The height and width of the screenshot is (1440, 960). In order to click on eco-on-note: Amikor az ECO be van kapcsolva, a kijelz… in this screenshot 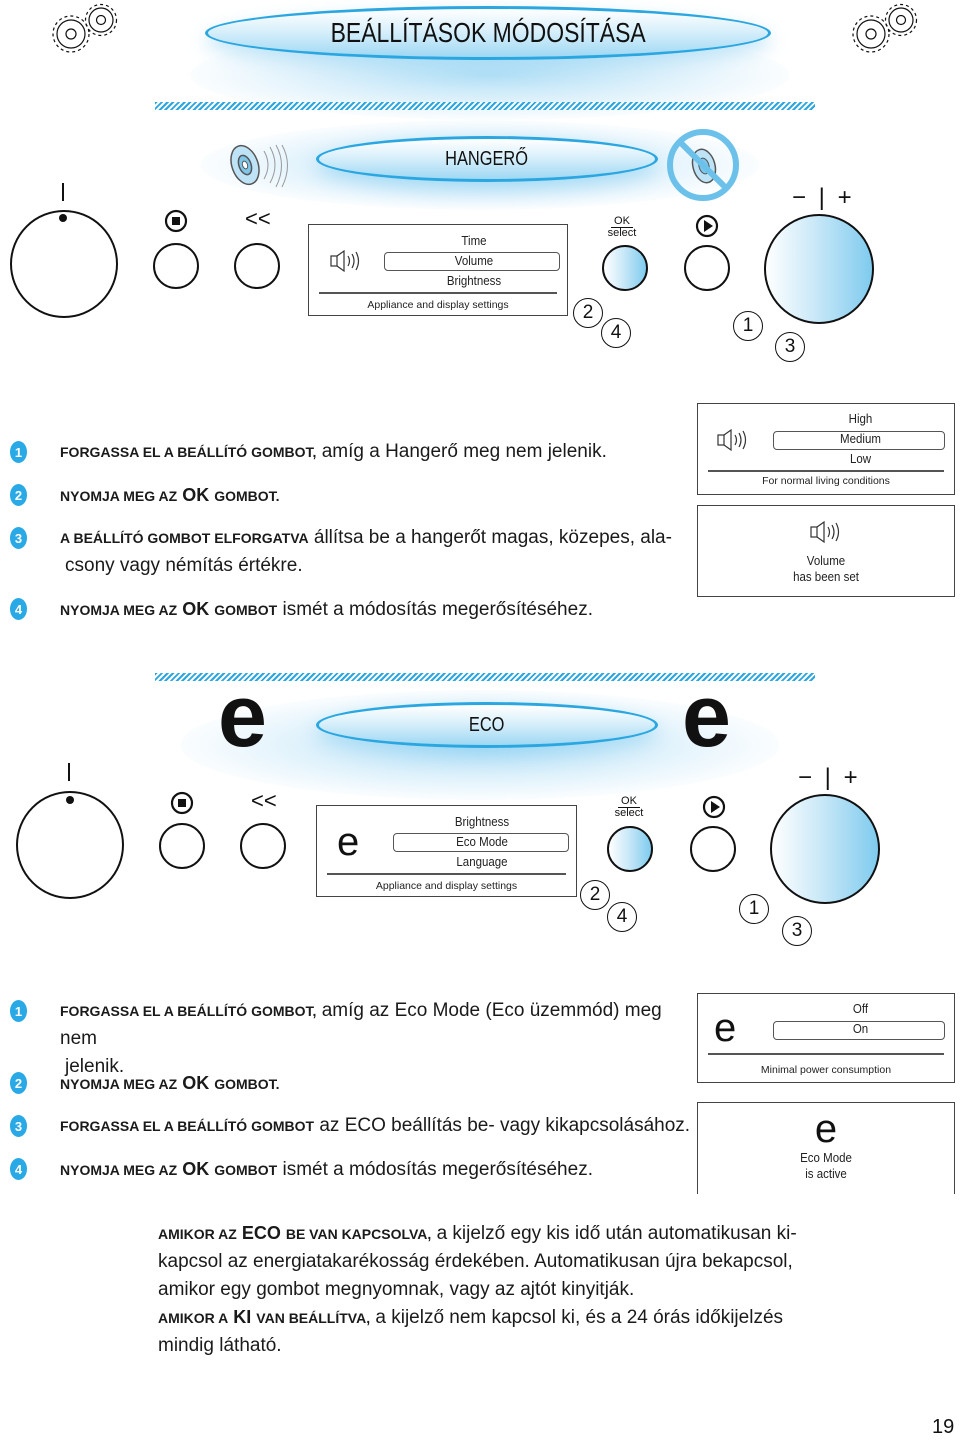, I will do `click(493, 1261)`.